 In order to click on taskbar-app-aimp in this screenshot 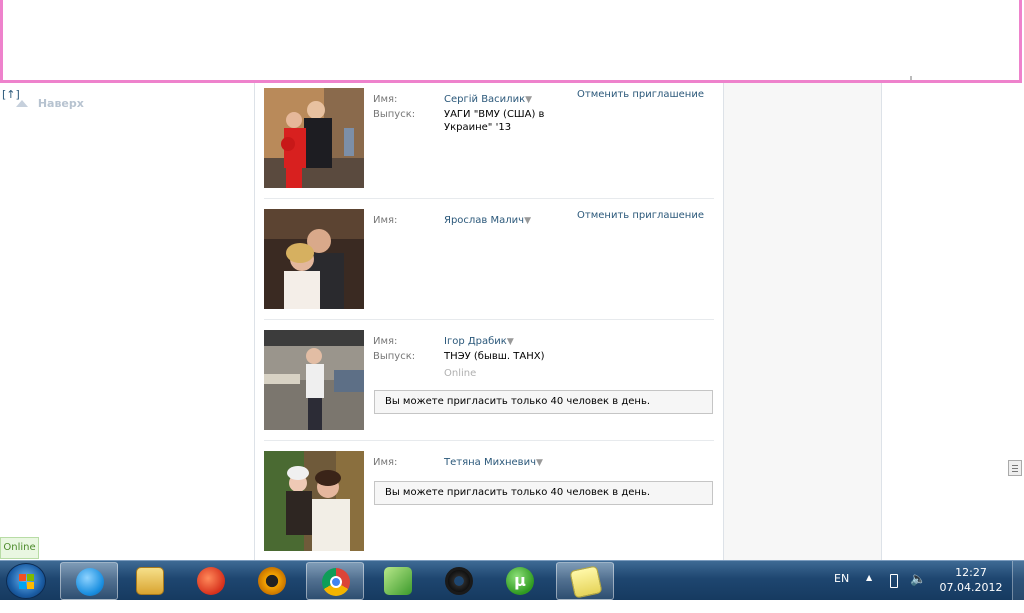, I will do `click(272, 581)`.